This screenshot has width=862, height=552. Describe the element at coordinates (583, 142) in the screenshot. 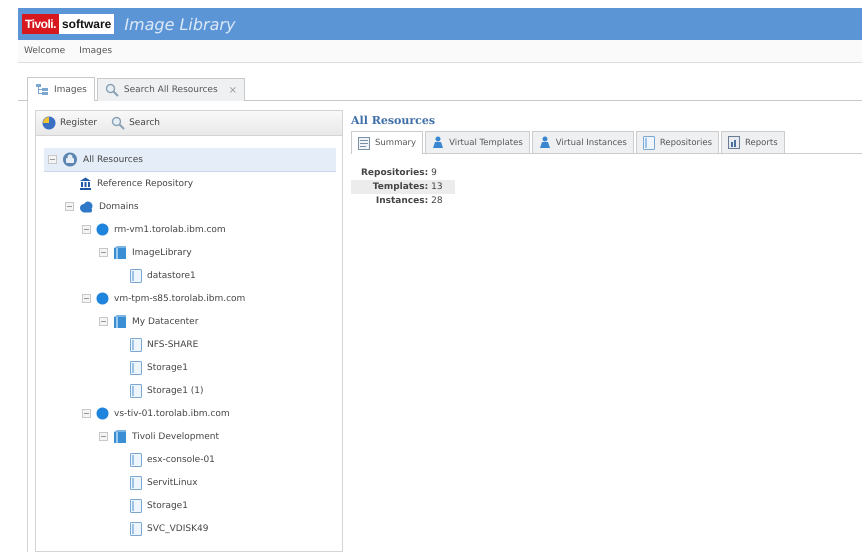

I see `tab: Virtual Instances` at that location.